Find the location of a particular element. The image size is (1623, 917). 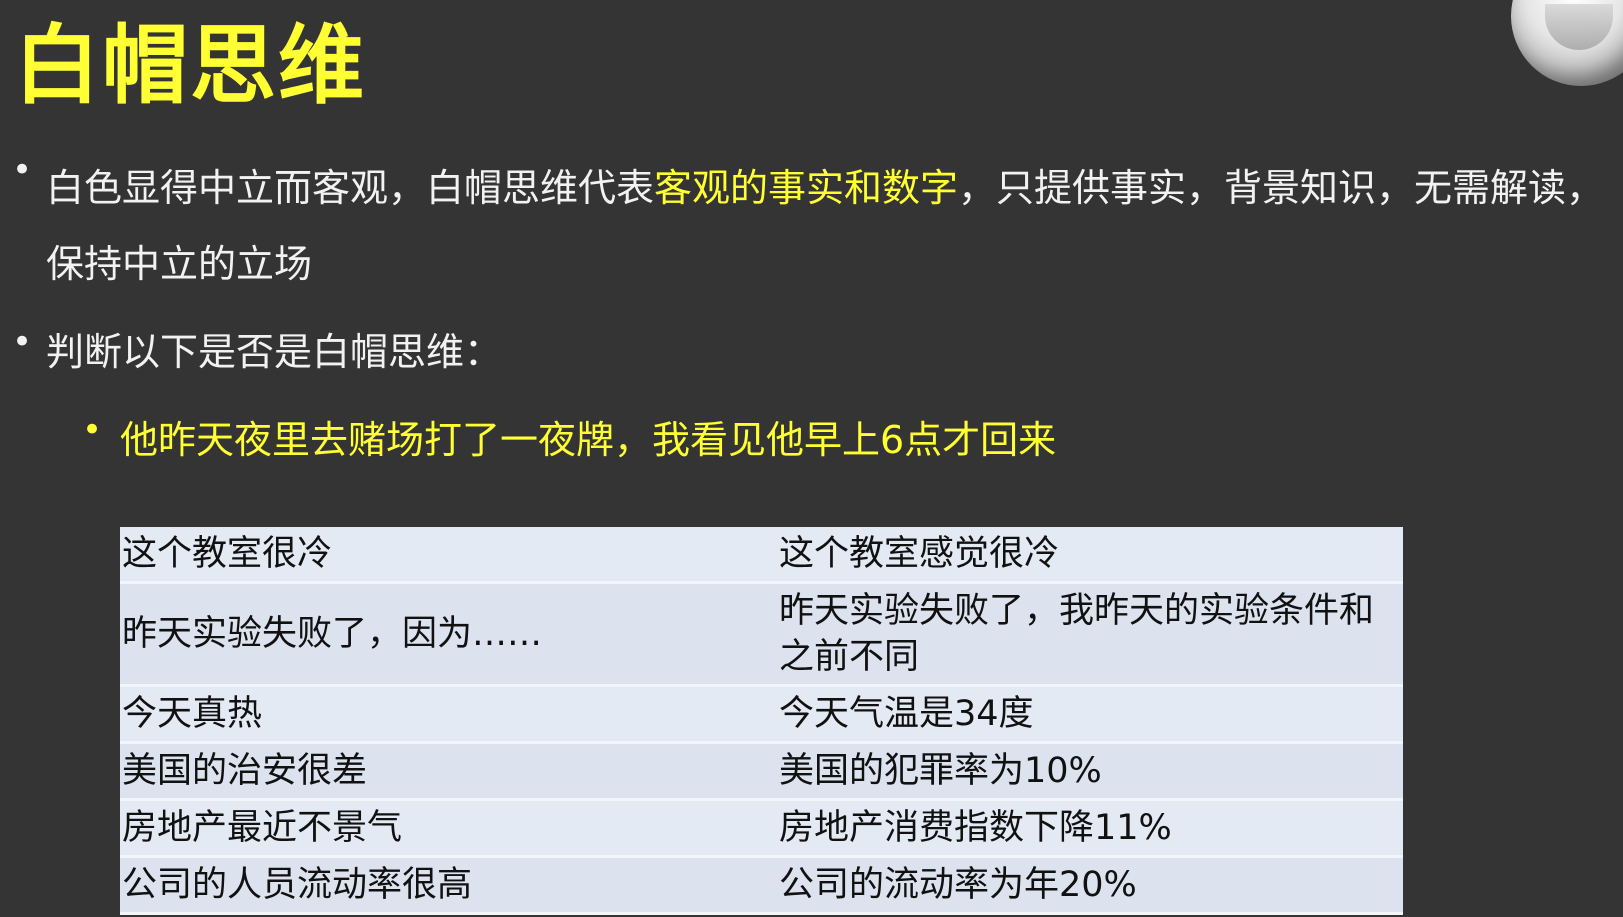

bullet-1-before: 白色显得中立而客观，白帽思维代表 is located at coordinates (350, 188).